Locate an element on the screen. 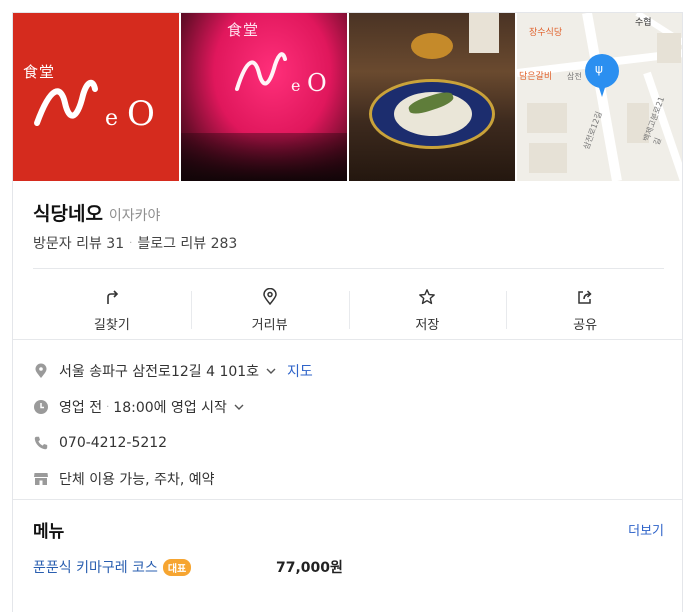 The height and width of the screenshot is (612, 693). map-poi-dameun: 담은갈비 is located at coordinates (536, 77).